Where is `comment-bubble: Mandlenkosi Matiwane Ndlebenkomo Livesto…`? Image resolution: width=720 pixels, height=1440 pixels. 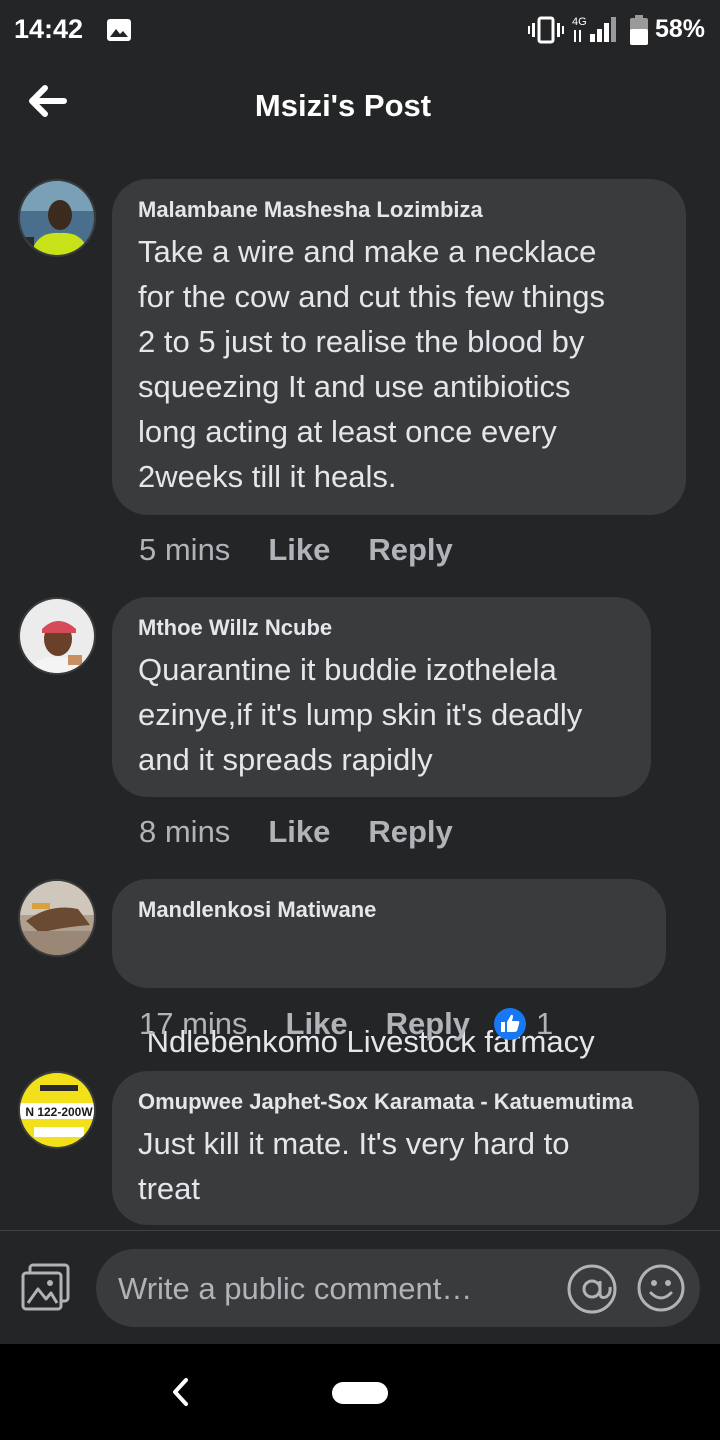
comment-bubble: Mandlenkosi Matiwane Ndlebenkomo Livesto… is located at coordinates (389, 969).